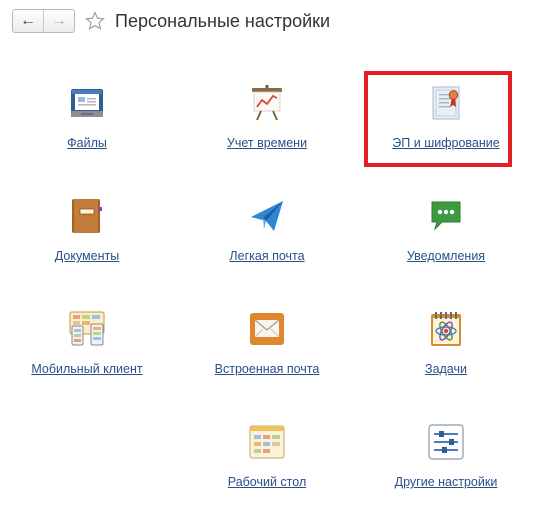 This screenshot has width=560, height=528. Describe the element at coordinates (267, 103) in the screenshot. I see `time-tracking-icon` at that location.